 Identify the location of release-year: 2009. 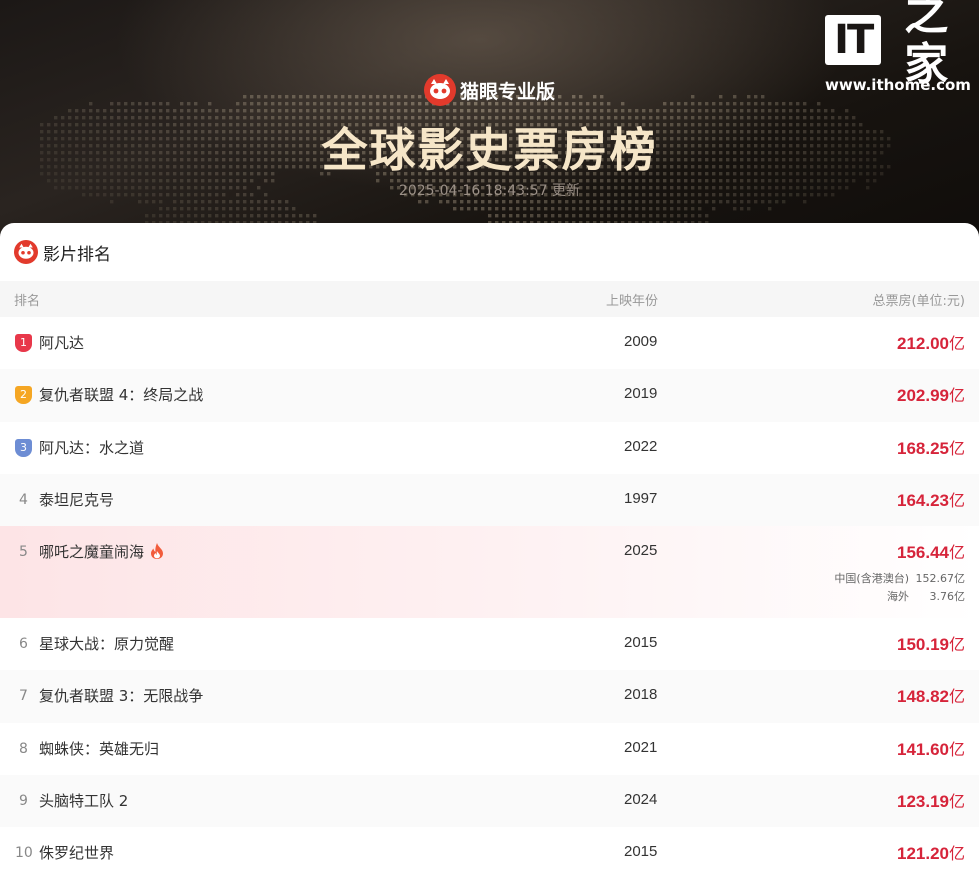
(641, 341).